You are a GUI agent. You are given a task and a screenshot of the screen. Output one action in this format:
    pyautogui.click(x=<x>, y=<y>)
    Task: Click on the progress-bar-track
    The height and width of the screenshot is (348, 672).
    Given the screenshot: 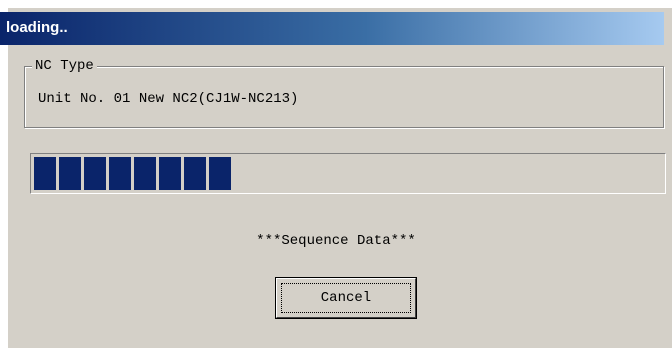 What is the action you would take?
    pyautogui.click(x=348, y=173)
    